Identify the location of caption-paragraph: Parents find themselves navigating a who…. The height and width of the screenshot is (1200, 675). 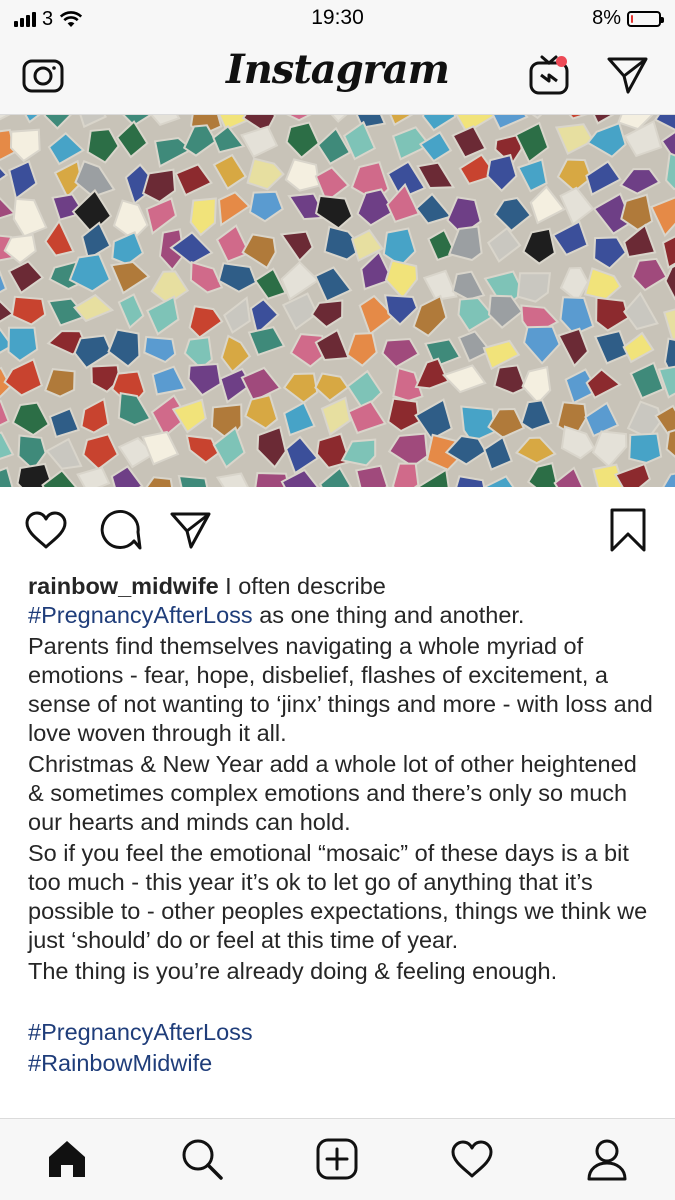
(340, 689).